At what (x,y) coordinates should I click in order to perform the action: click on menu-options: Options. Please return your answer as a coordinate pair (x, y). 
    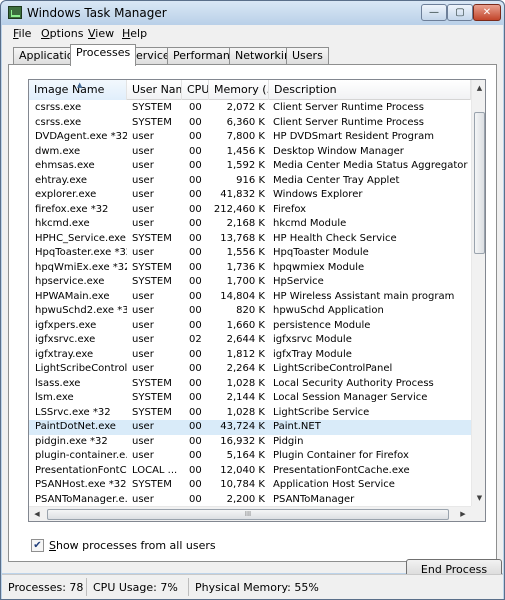
    Looking at the image, I should click on (62, 33).